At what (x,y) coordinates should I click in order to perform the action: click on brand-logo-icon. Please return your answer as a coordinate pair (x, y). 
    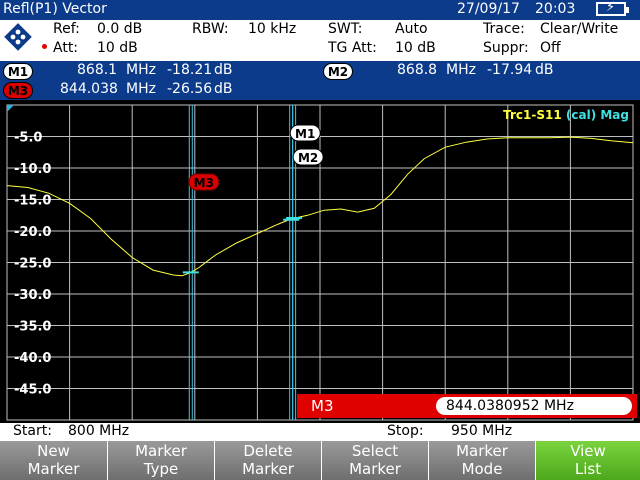
    Looking at the image, I should click on (18, 37).